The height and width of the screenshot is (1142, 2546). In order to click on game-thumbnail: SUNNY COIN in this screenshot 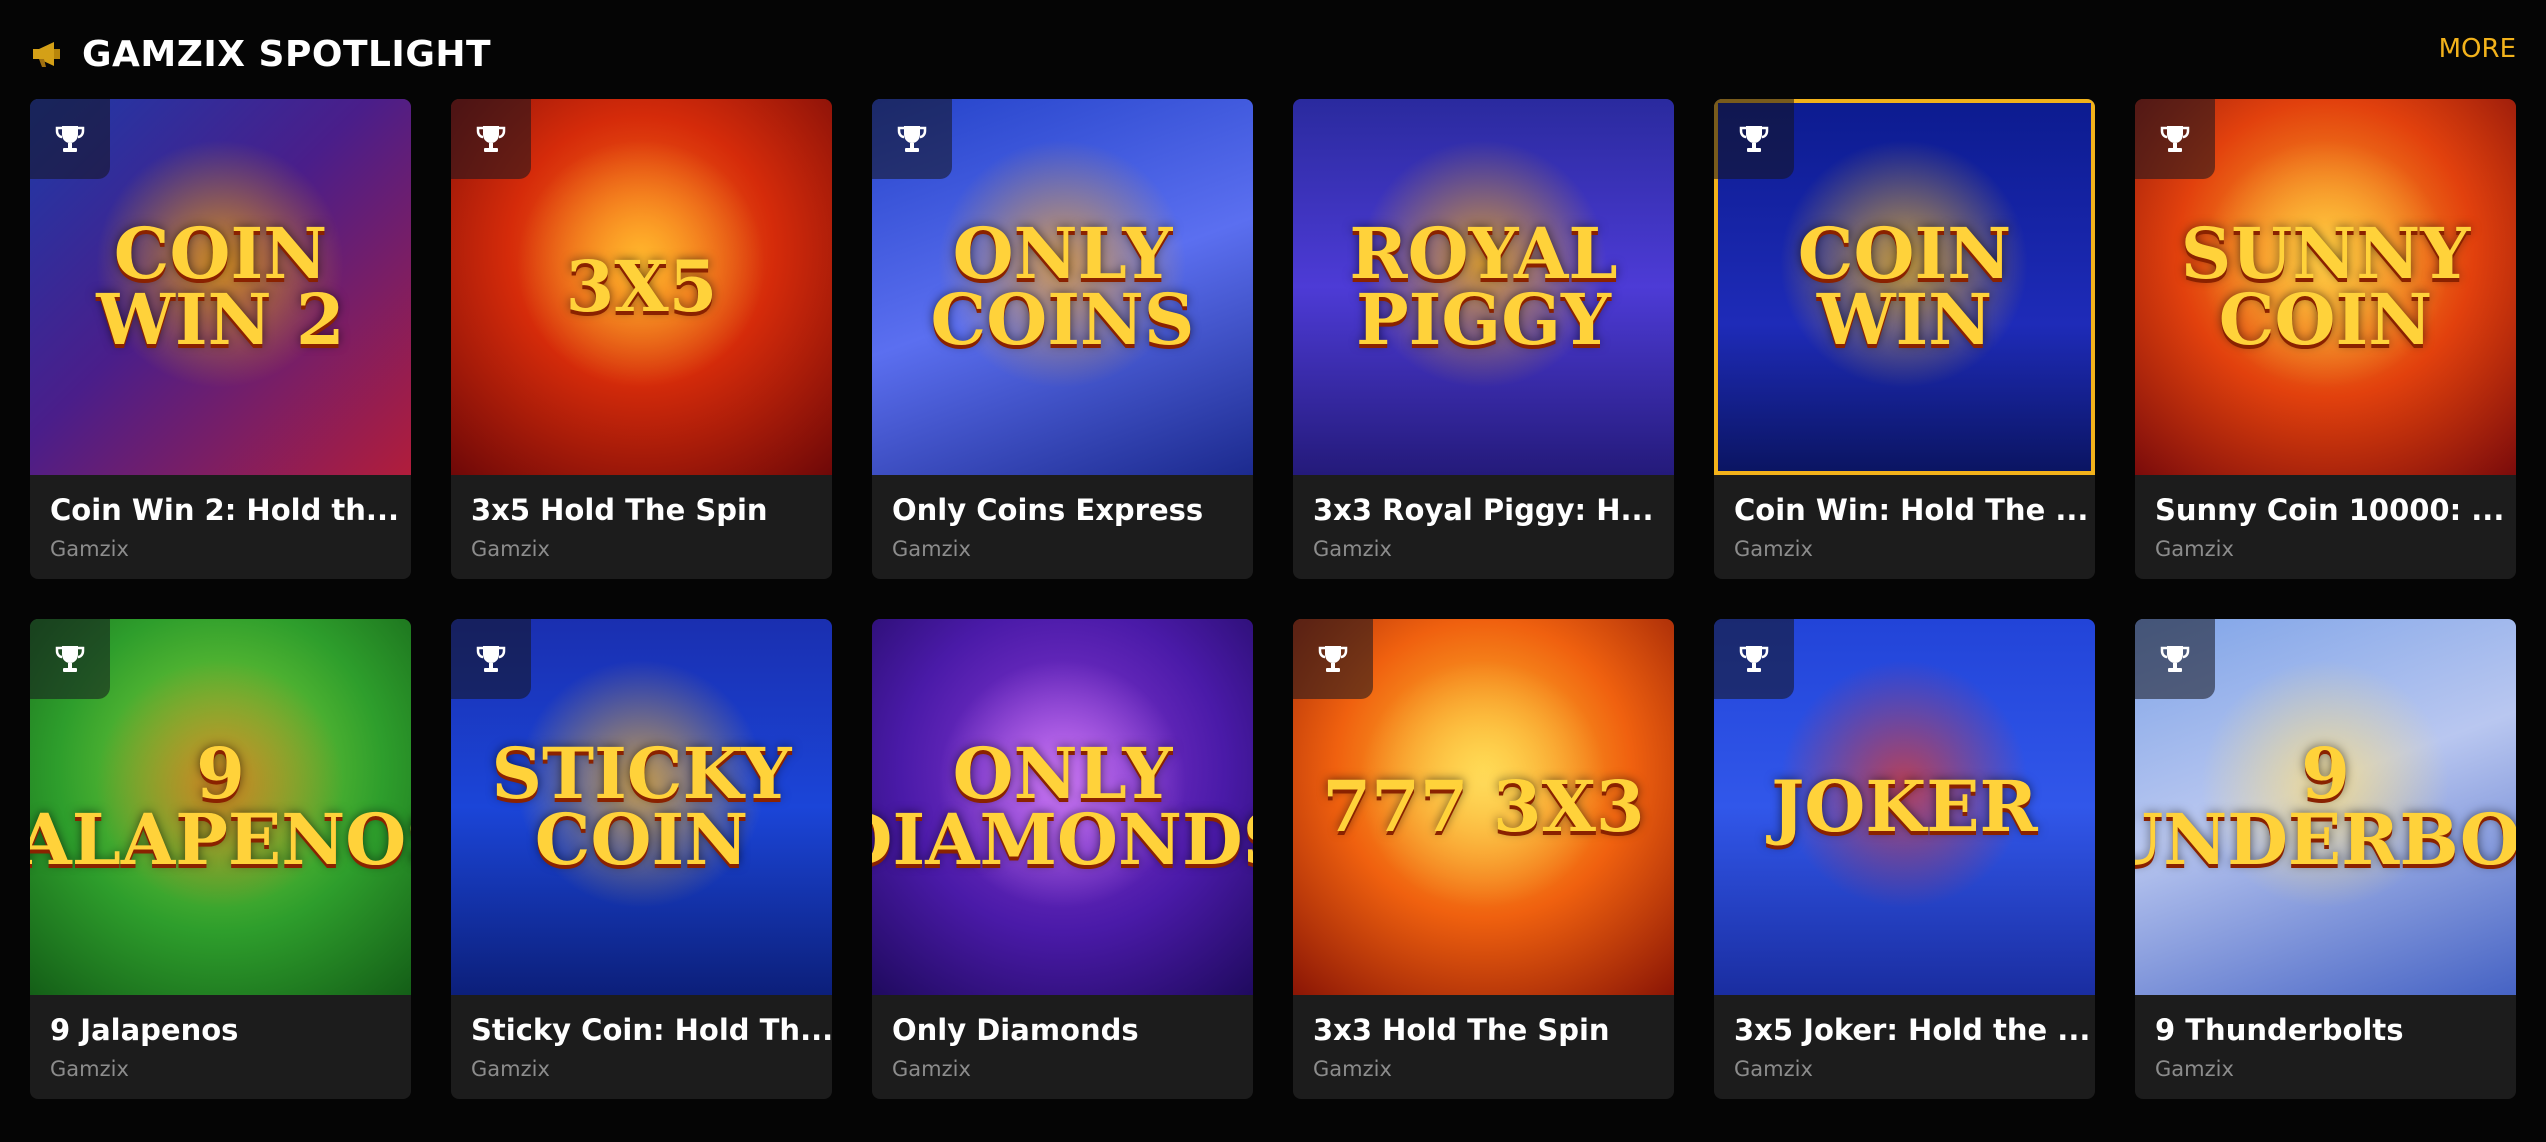, I will do `click(2325, 287)`.